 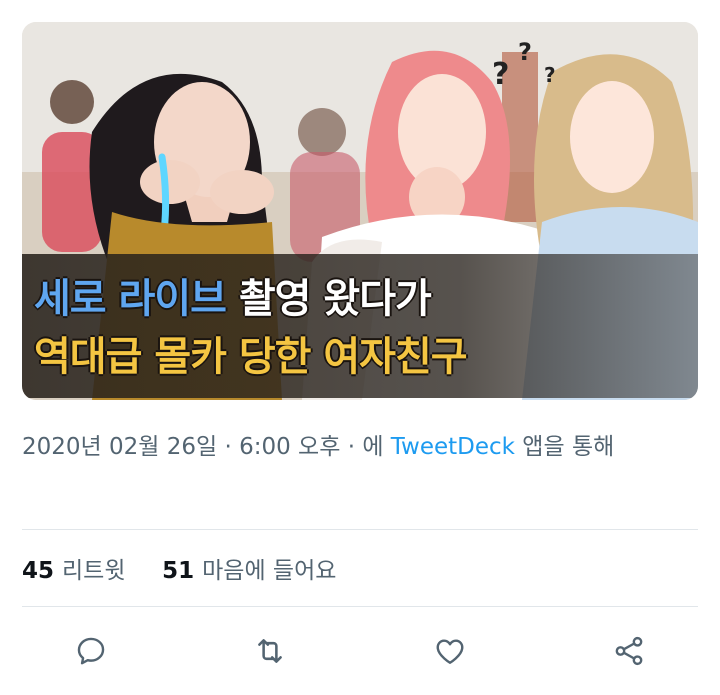 I want to click on likes-stat: 51 마음에 들어요, so click(x=249, y=571).